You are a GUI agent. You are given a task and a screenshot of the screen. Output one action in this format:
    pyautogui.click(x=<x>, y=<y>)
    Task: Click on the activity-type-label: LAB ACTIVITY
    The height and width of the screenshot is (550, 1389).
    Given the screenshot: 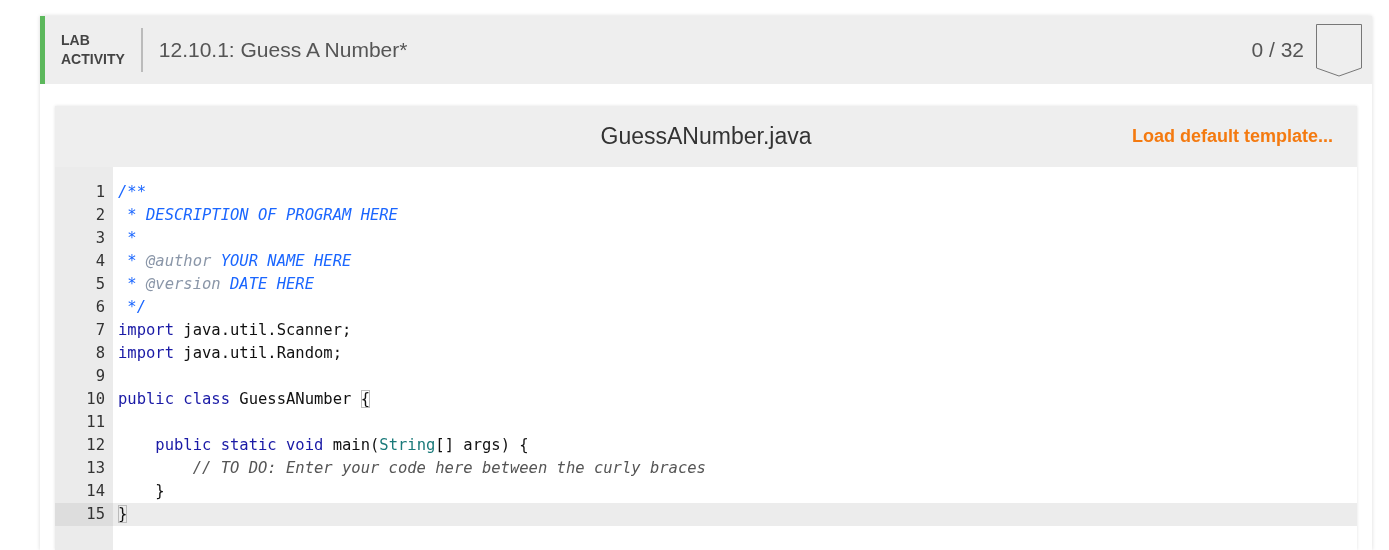 What is the action you would take?
    pyautogui.click(x=94, y=50)
    